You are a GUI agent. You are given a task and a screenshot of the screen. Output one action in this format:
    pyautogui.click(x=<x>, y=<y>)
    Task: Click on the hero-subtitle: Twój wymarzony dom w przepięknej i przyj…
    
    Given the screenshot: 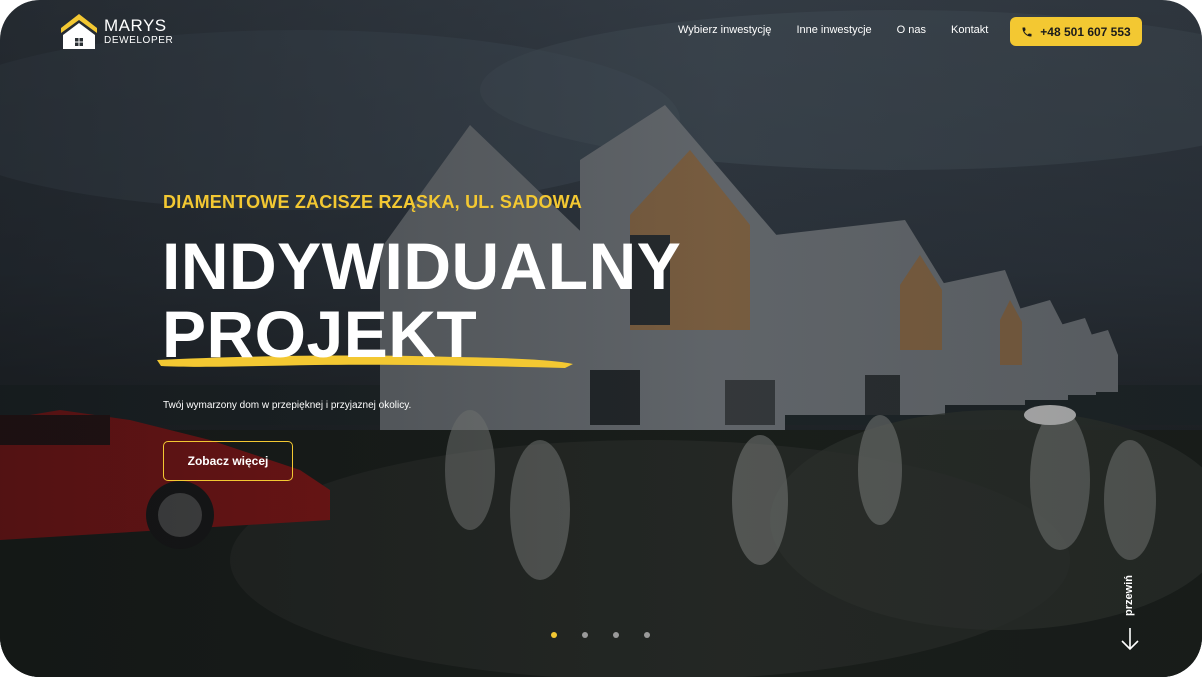 What is the action you would take?
    pyautogui.click(x=287, y=405)
    